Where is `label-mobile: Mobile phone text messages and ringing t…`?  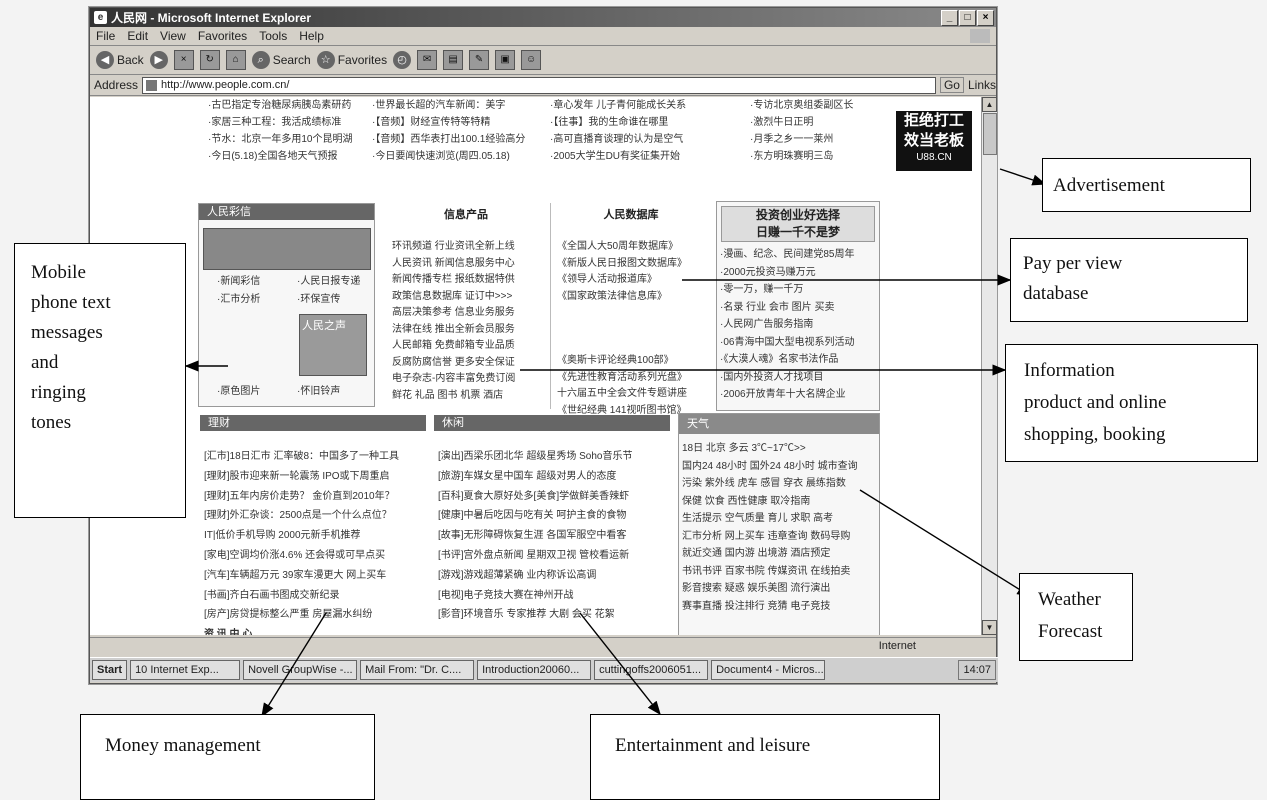 label-mobile: Mobile phone text messages and ringing t… is located at coordinates (100, 380).